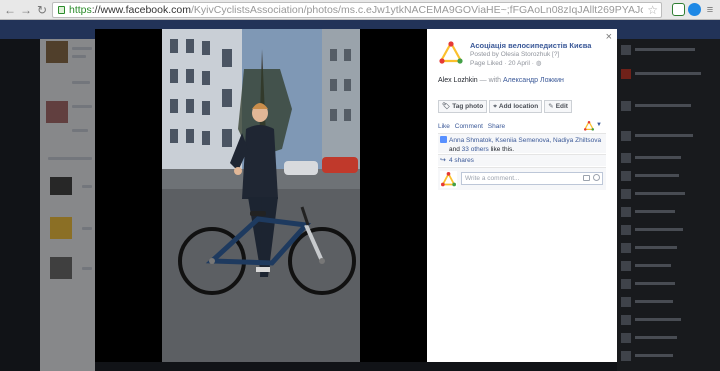 The image size is (720, 371). I want to click on tag-photo-button: 🏷 Tag photo, so click(463, 106).